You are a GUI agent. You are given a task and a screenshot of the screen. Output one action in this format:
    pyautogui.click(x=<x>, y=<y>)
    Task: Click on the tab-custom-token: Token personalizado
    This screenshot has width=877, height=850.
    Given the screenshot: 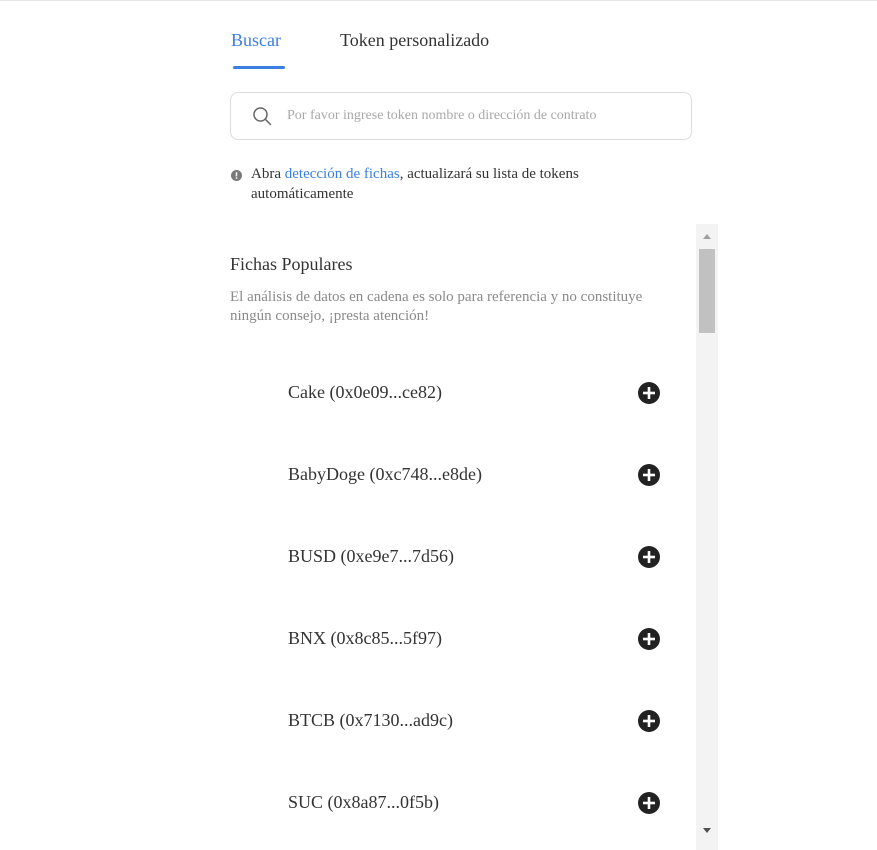 What is the action you would take?
    pyautogui.click(x=414, y=40)
    